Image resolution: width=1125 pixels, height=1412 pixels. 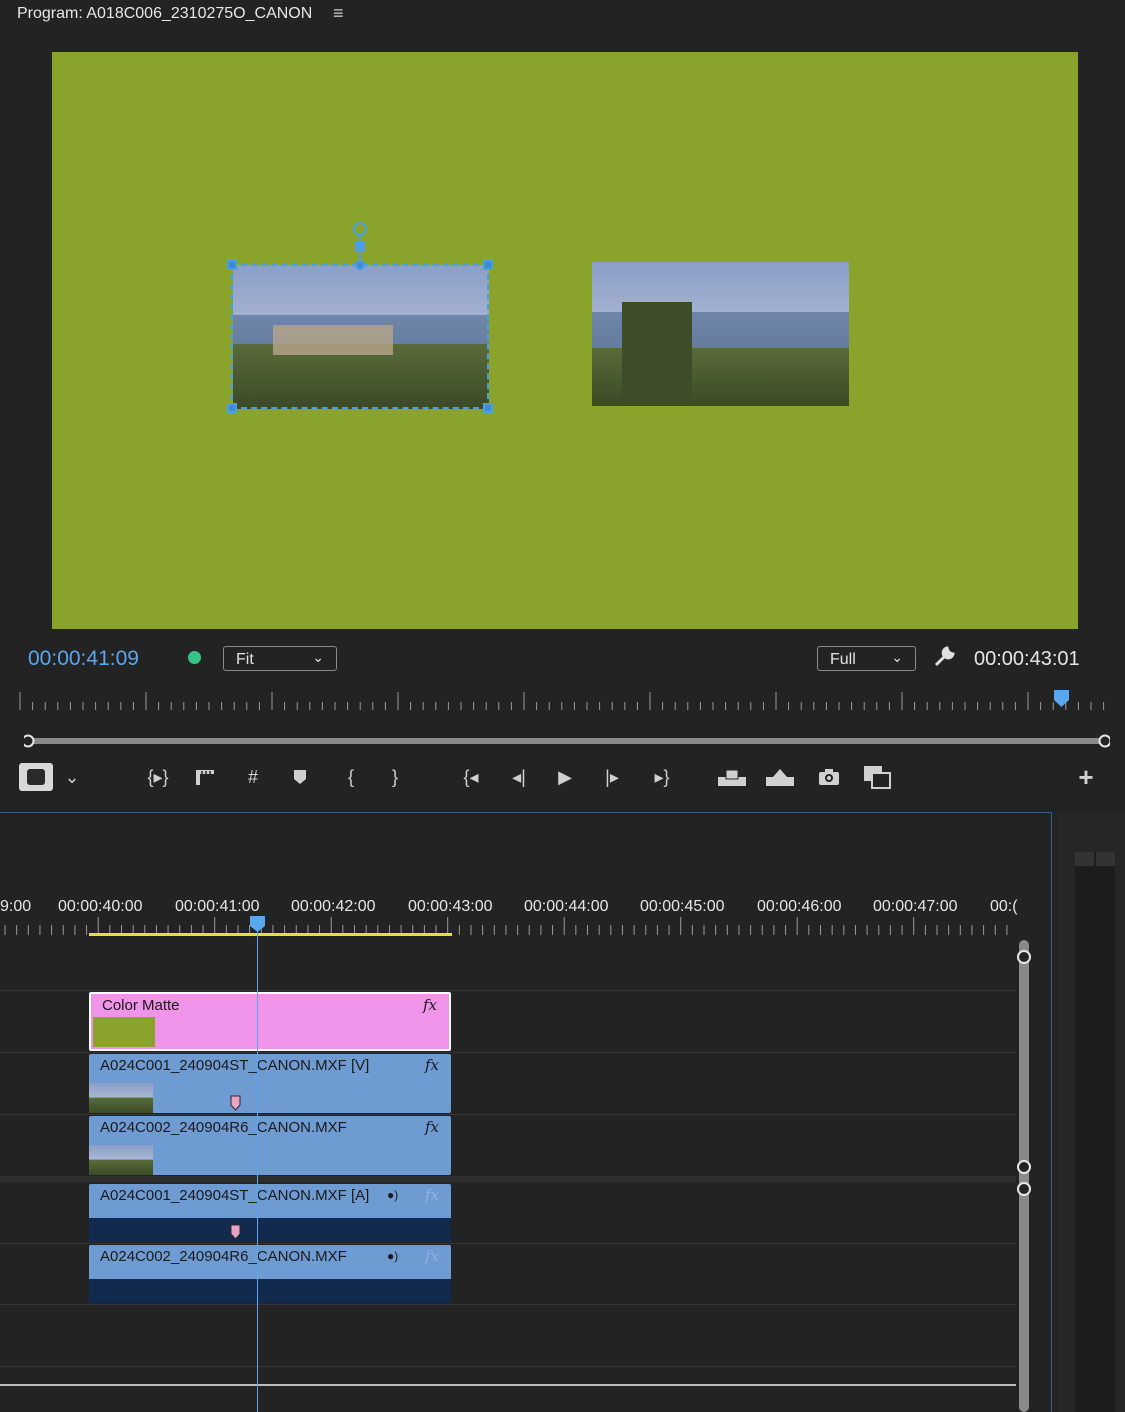 What do you see at coordinates (165, 13) in the screenshot?
I see `panel-title: Program: A018C006_2310275O_CANON` at bounding box center [165, 13].